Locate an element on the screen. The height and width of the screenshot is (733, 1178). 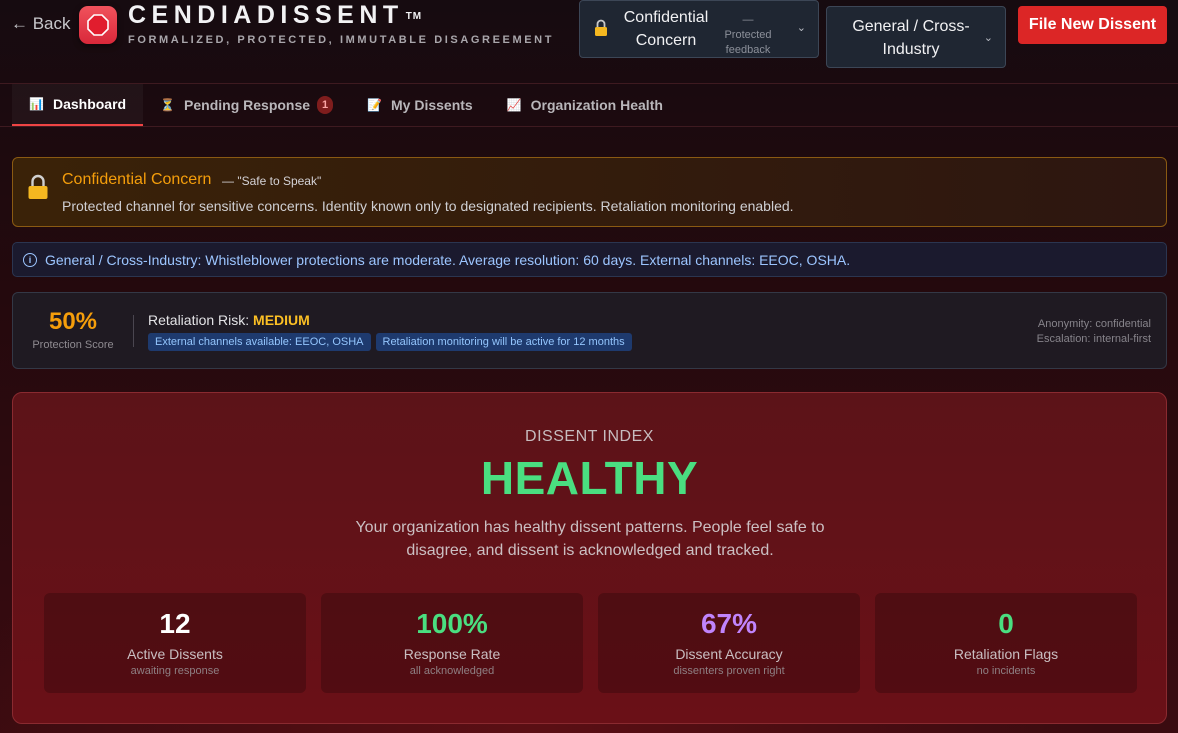
back-link: ← Back is located at coordinates (41, 24).